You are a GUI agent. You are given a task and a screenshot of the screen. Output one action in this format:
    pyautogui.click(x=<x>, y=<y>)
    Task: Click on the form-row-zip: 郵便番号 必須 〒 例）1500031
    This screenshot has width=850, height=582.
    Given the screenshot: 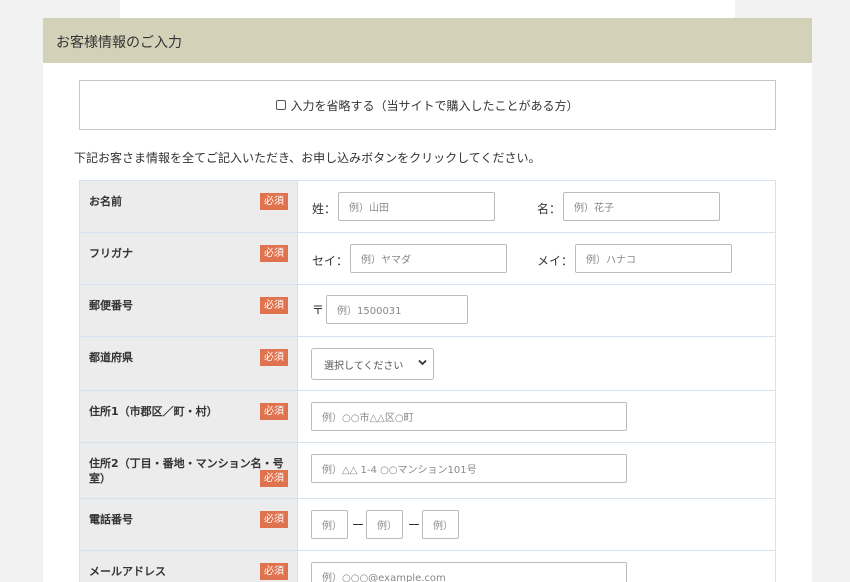 What is the action you would take?
    pyautogui.click(x=427, y=311)
    